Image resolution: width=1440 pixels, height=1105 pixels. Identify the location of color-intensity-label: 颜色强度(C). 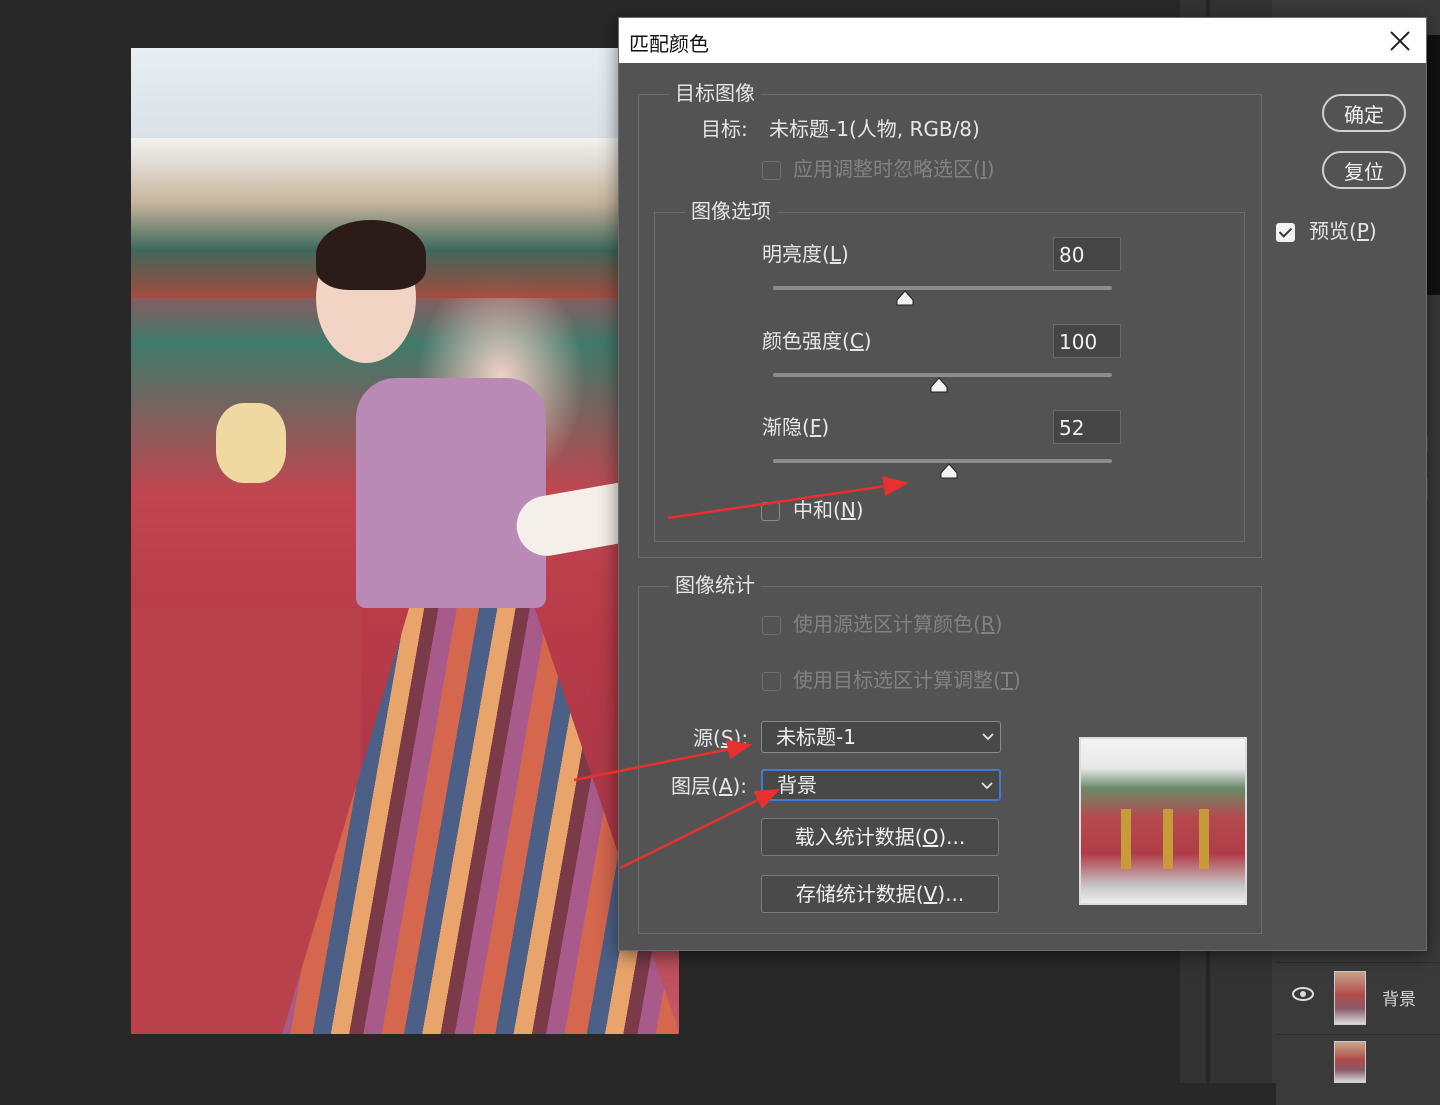
(817, 341).